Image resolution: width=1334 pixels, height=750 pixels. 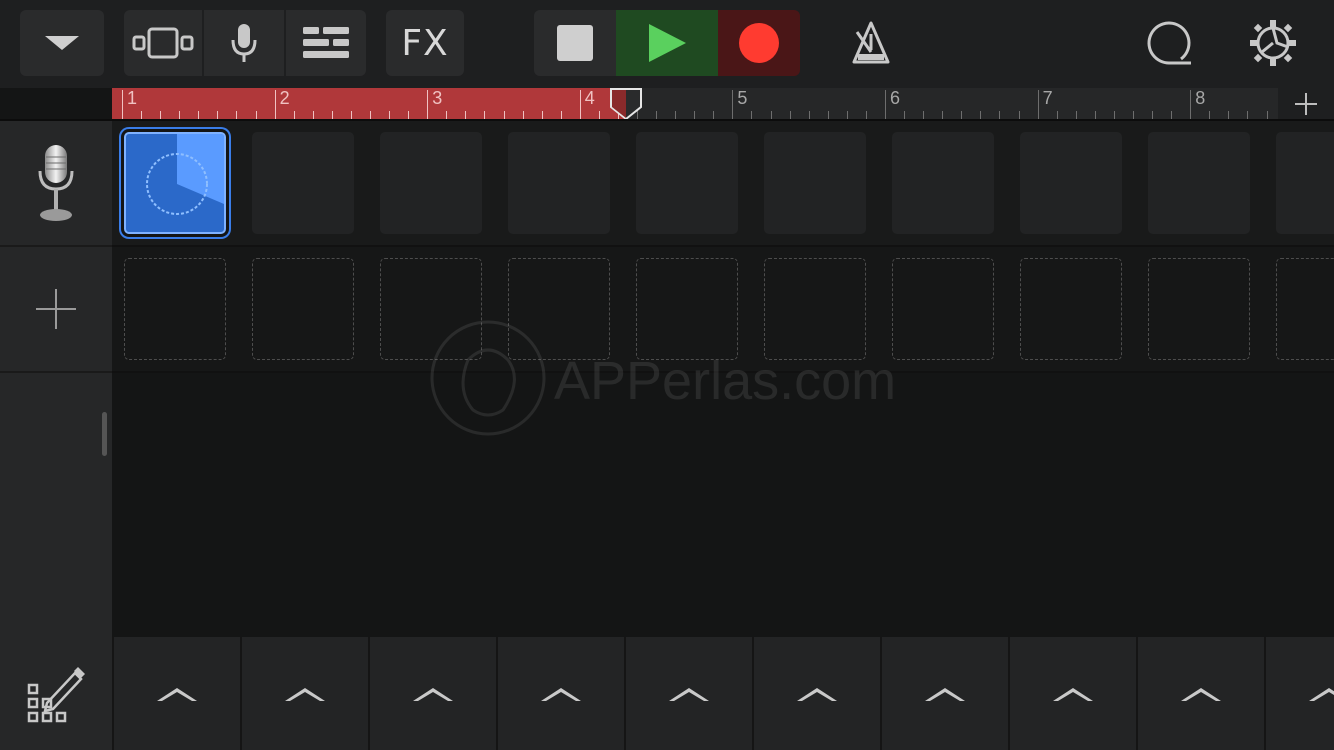 What do you see at coordinates (437, 98) in the screenshot?
I see `bar-number: 3` at bounding box center [437, 98].